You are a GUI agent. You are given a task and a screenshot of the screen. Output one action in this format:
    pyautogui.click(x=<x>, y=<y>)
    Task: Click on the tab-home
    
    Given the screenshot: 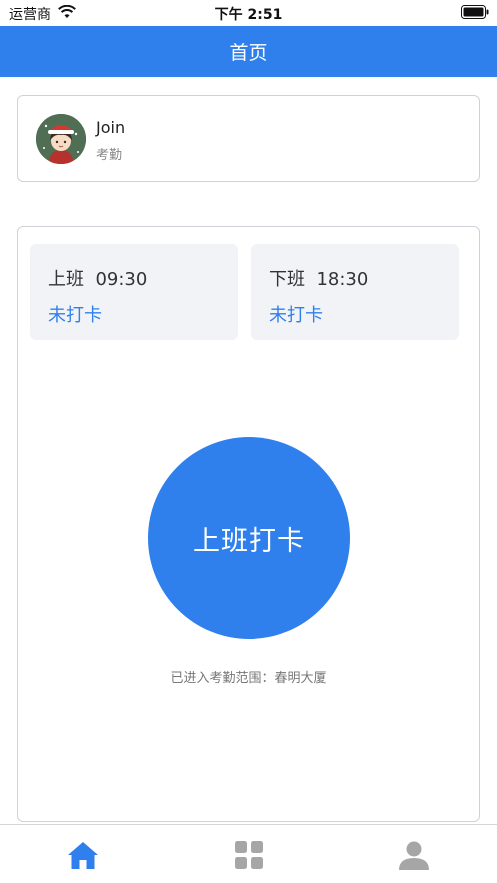 What is the action you would take?
    pyautogui.click(x=83, y=854)
    